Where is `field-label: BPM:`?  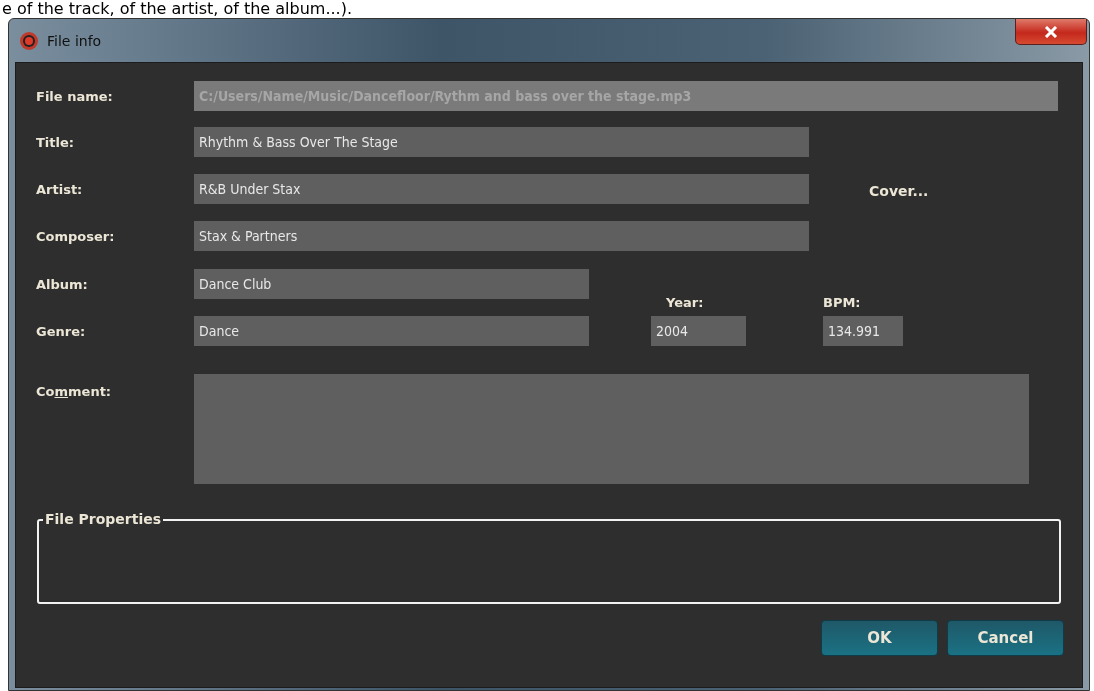
field-label: BPM: is located at coordinates (842, 302).